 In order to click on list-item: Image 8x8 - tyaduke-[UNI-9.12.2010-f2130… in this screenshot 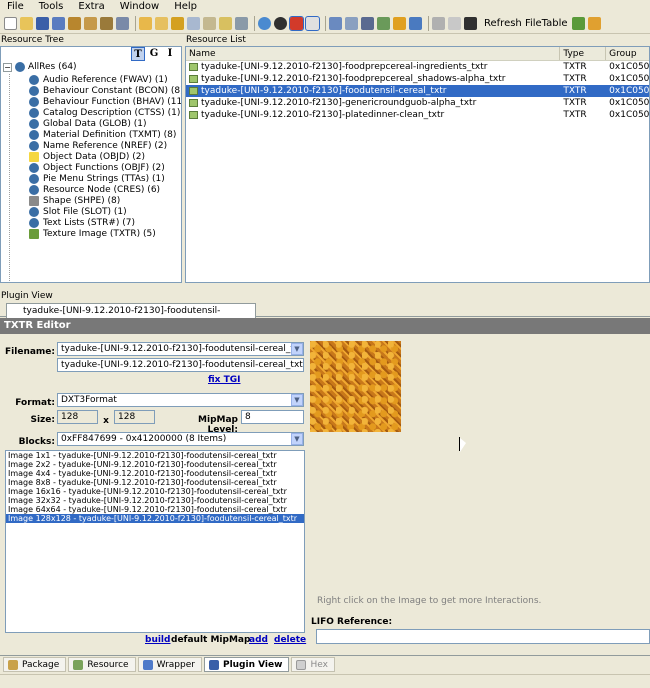, I will do `click(155, 482)`.